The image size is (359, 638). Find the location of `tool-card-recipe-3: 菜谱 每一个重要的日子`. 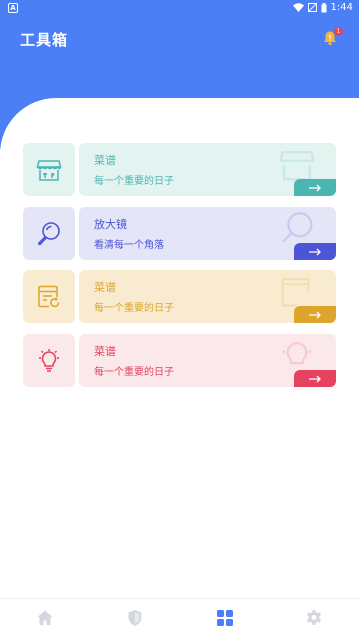

tool-card-recipe-3: 菜谱 每一个重要的日子 is located at coordinates (179, 360).